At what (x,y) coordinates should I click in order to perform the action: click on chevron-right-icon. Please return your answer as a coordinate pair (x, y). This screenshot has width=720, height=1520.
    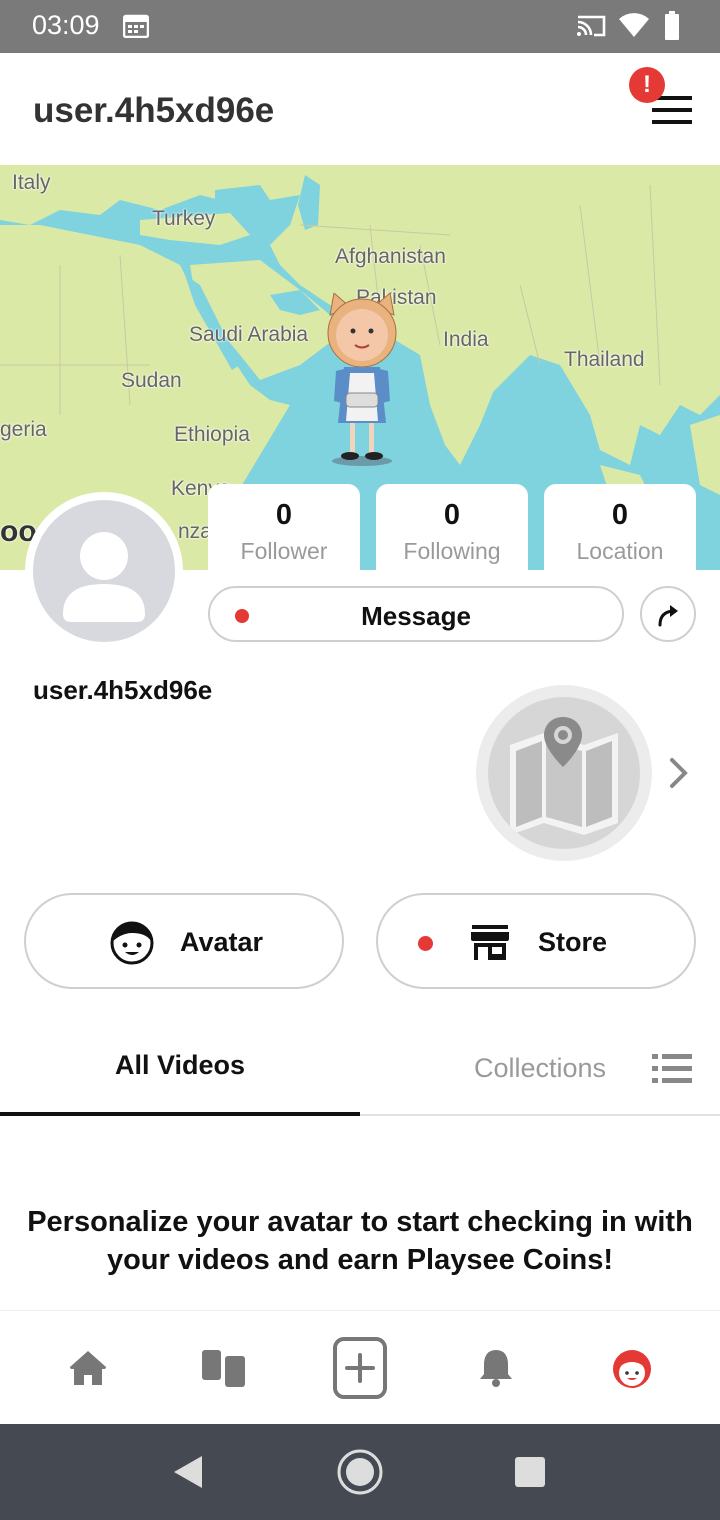
    Looking at the image, I should click on (679, 773).